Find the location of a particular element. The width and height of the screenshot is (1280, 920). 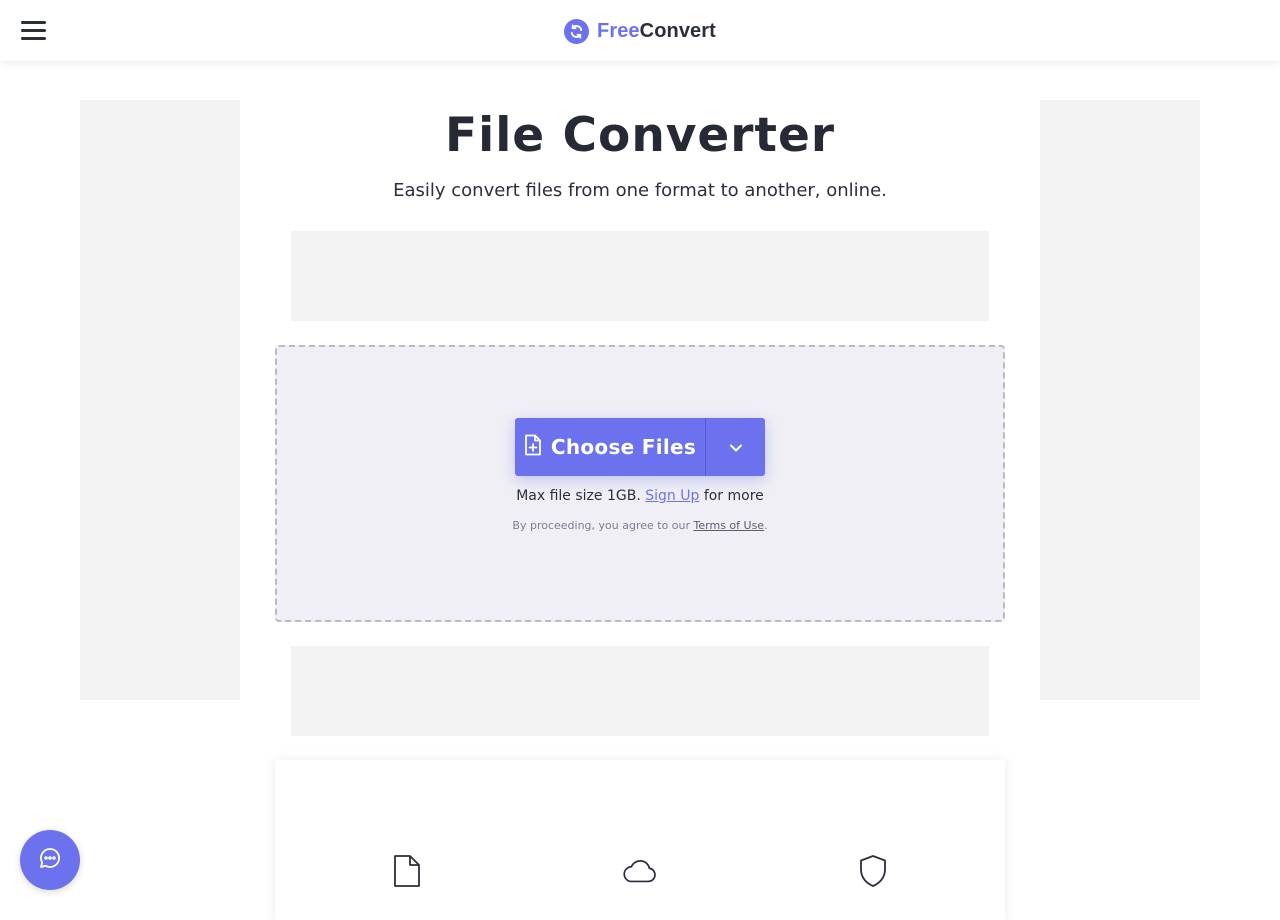

logo-wordmark: FreeConvert is located at coordinates (656, 31).